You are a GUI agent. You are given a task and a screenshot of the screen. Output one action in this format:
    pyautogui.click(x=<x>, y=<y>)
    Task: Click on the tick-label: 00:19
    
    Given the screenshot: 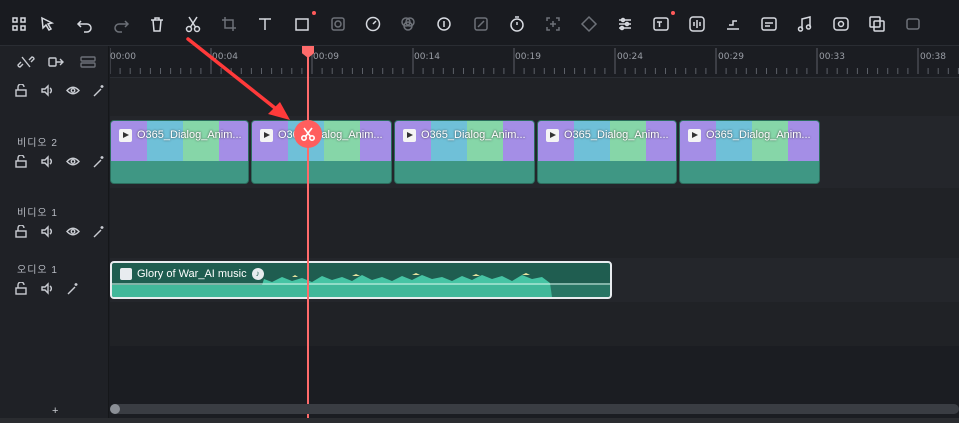 What is the action you would take?
    pyautogui.click(x=528, y=57)
    